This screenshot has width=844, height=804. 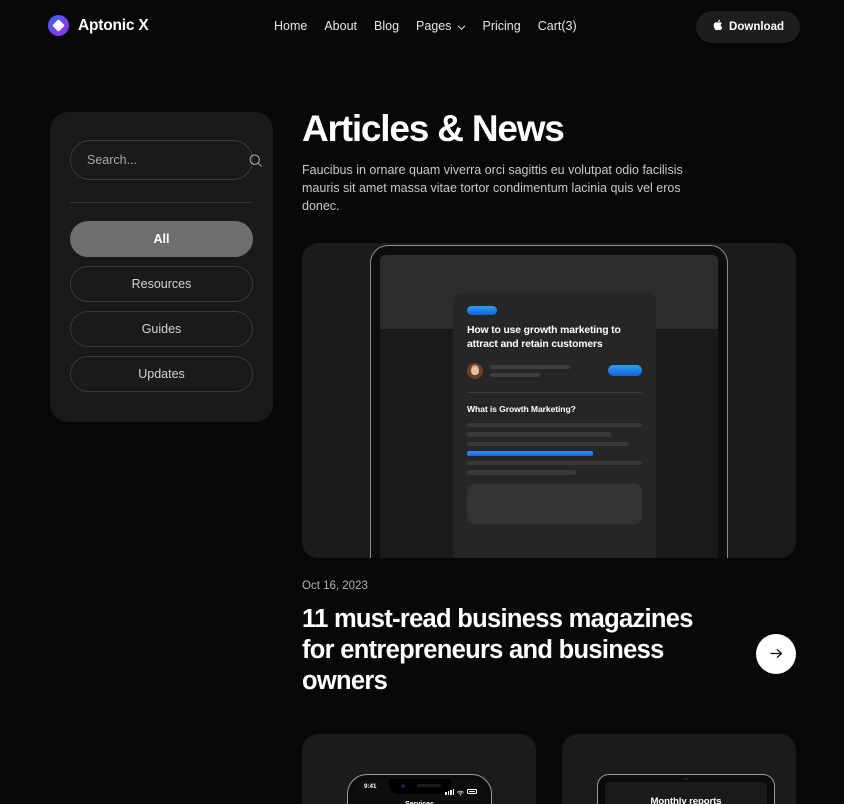 I want to click on nav-item-home: Home, so click(x=299, y=26).